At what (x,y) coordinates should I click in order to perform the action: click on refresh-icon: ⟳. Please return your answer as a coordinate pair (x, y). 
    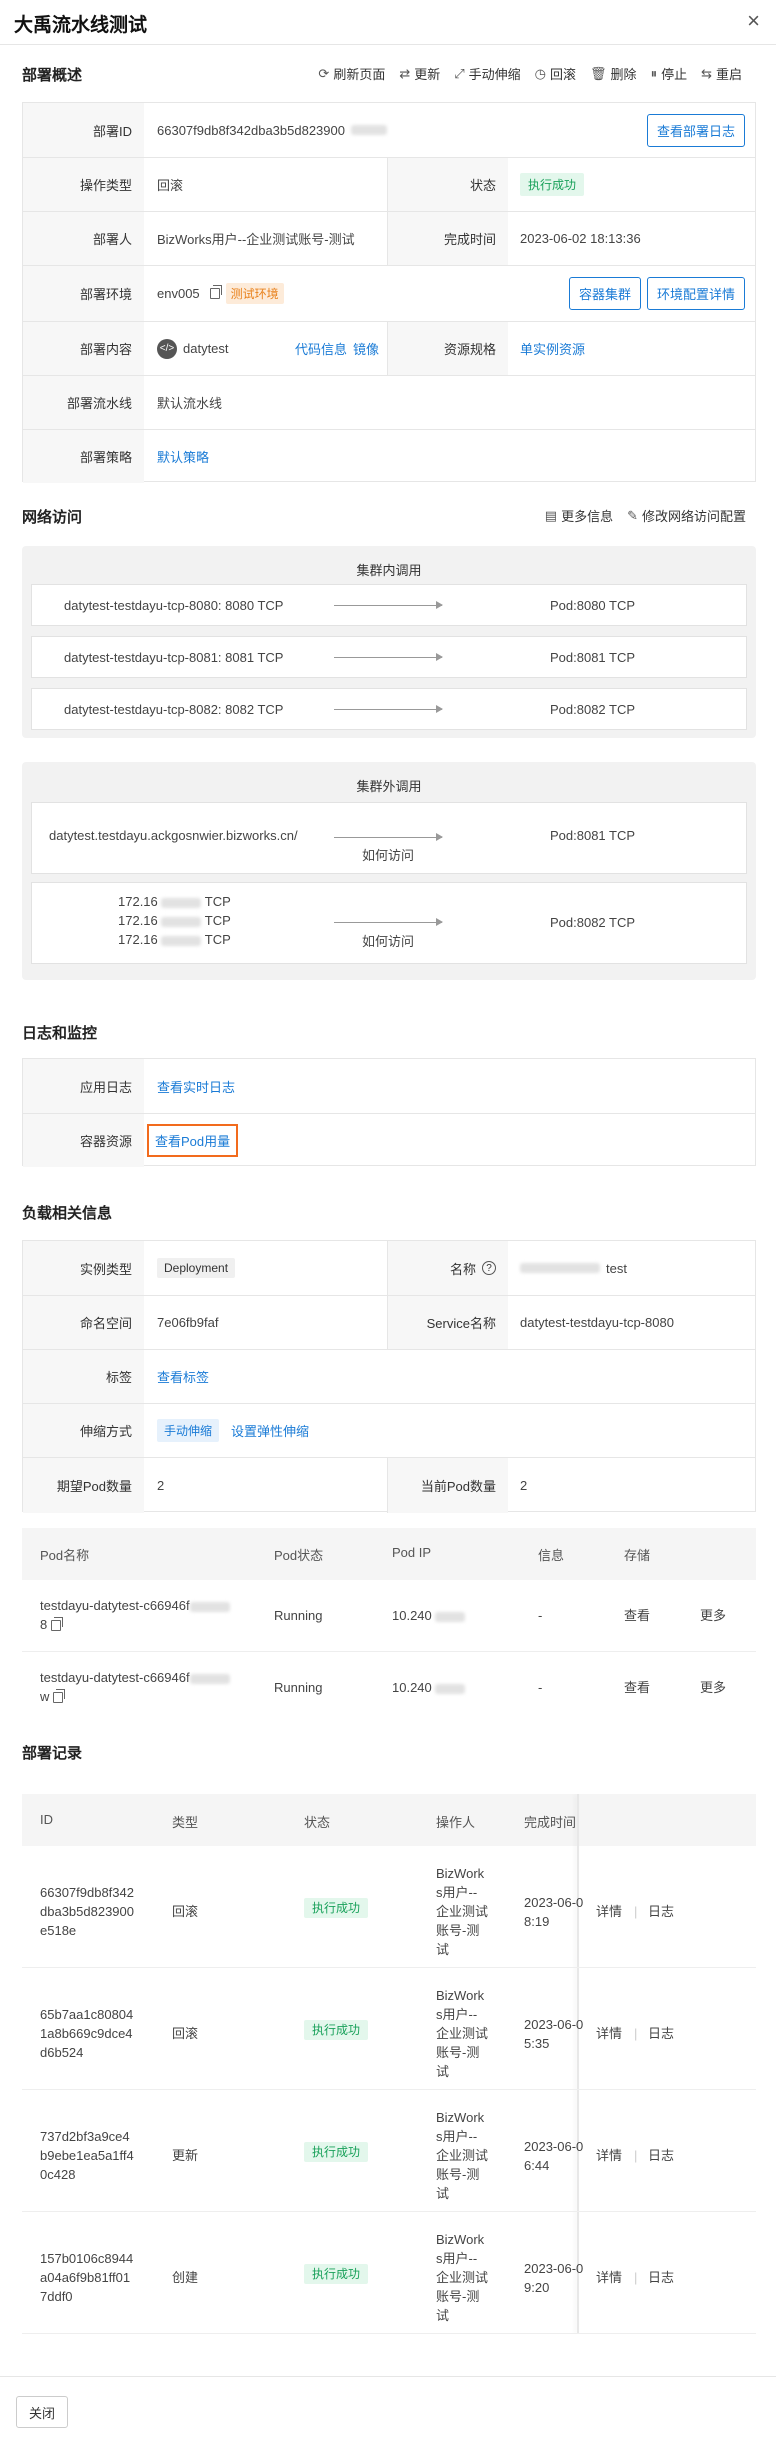
    Looking at the image, I should click on (324, 73).